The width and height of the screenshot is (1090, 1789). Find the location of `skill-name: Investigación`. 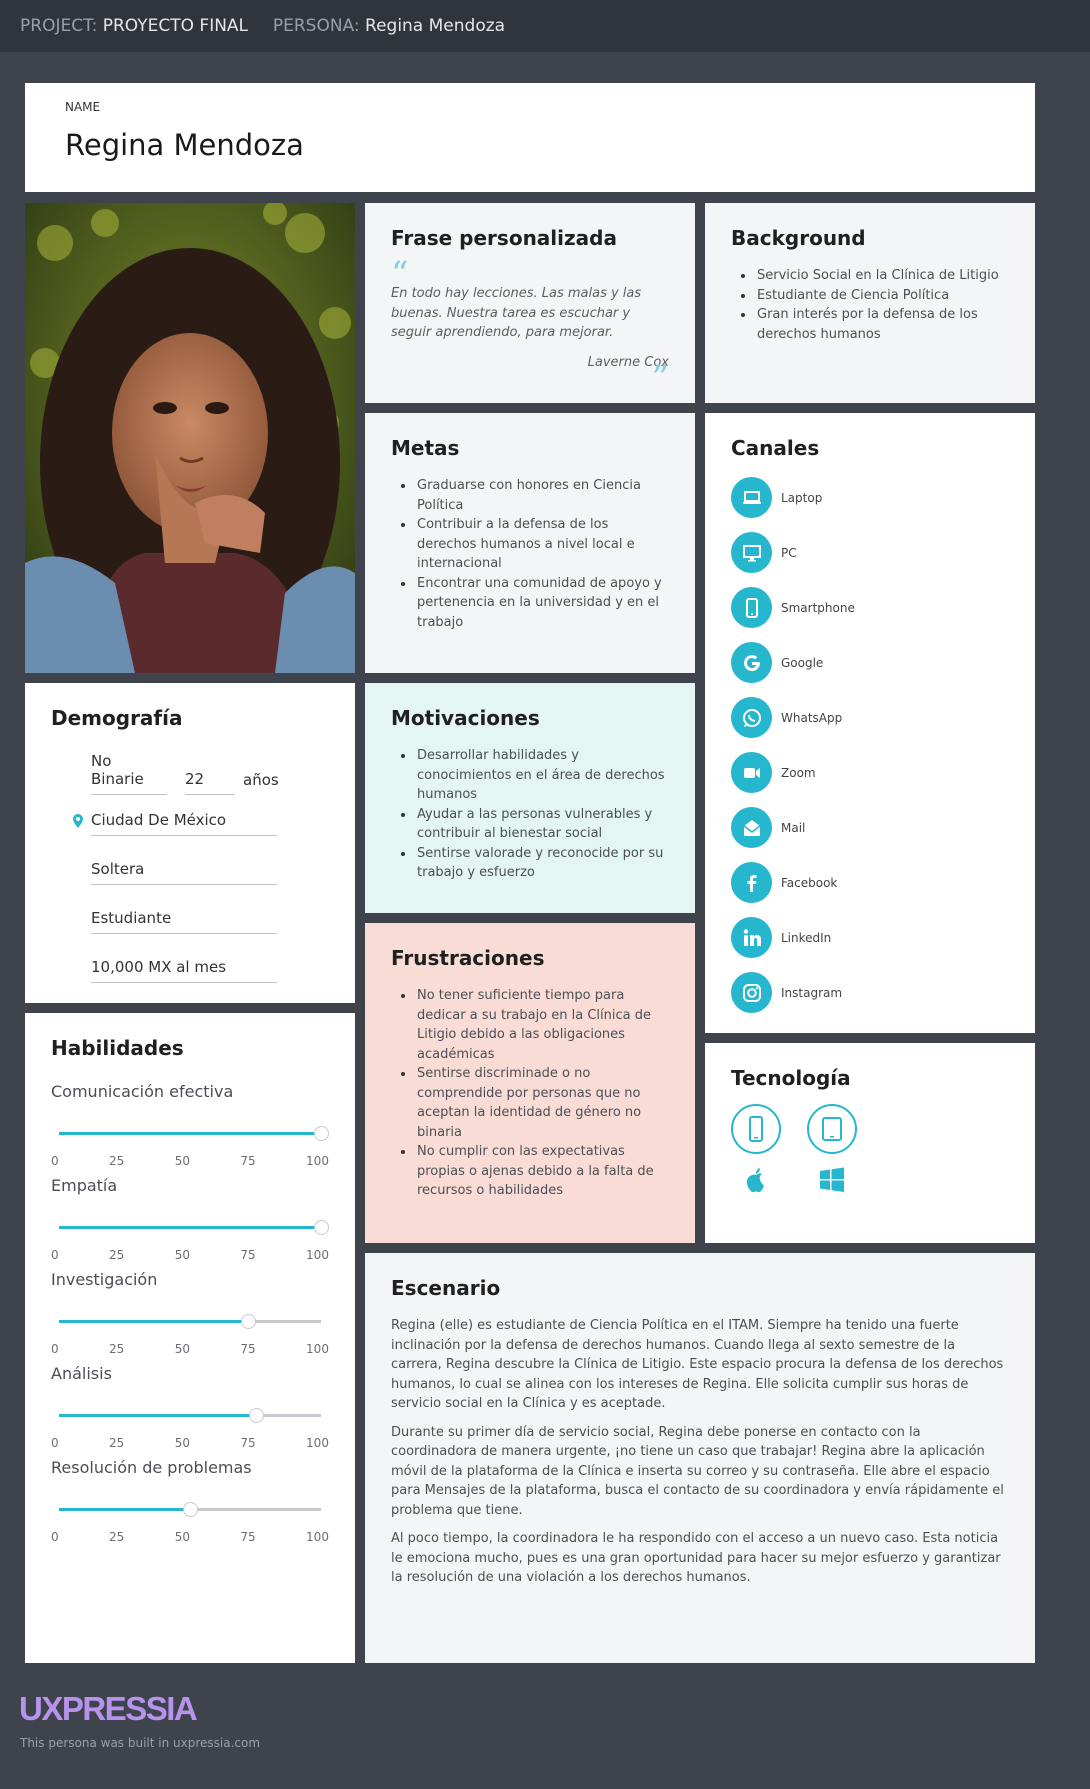

skill-name: Investigación is located at coordinates (104, 1279).